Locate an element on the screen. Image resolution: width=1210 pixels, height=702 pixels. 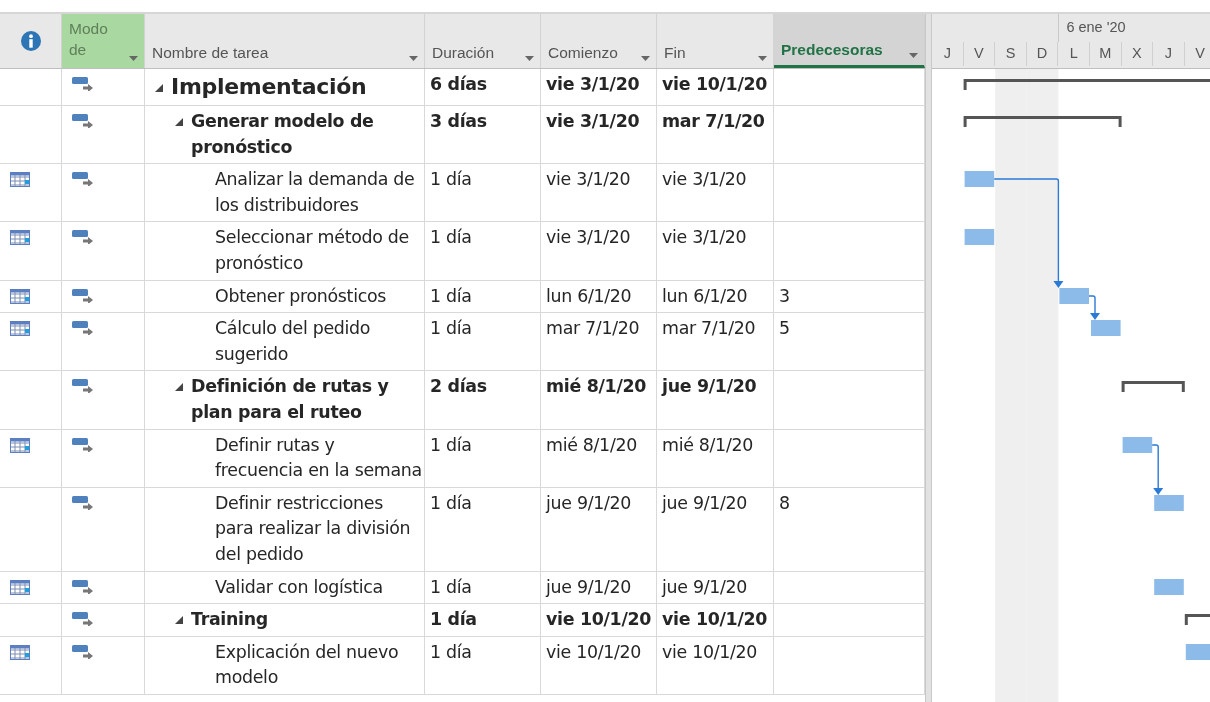
task-name: Obtener pronósticos is located at coordinates (301, 296).